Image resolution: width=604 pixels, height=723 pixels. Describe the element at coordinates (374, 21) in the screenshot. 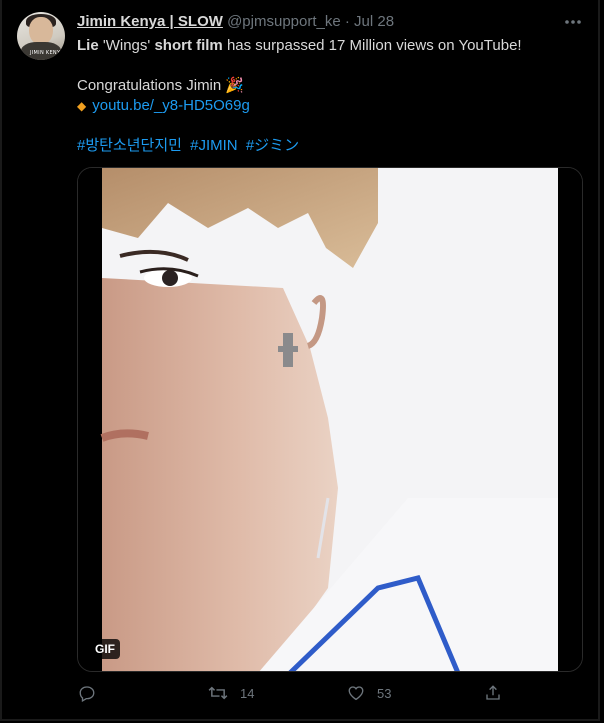

I see `tweet-date: Jul 28` at that location.